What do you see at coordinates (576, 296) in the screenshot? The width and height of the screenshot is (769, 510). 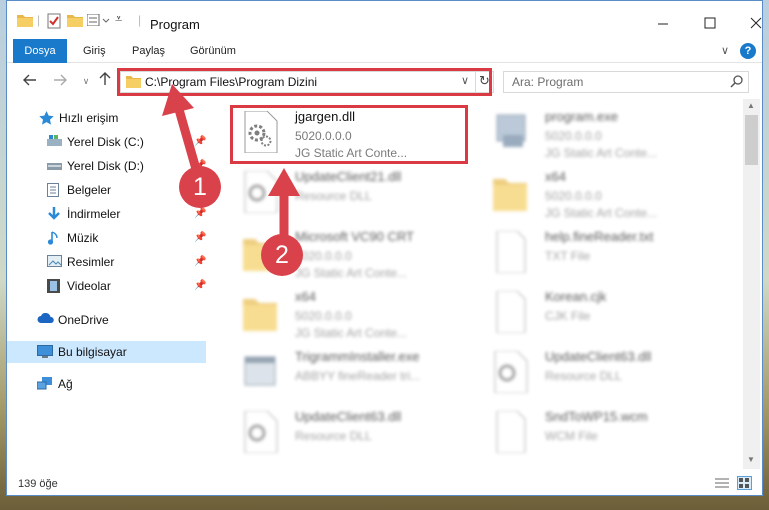 I see `file-name: Korean.cjk` at bounding box center [576, 296].